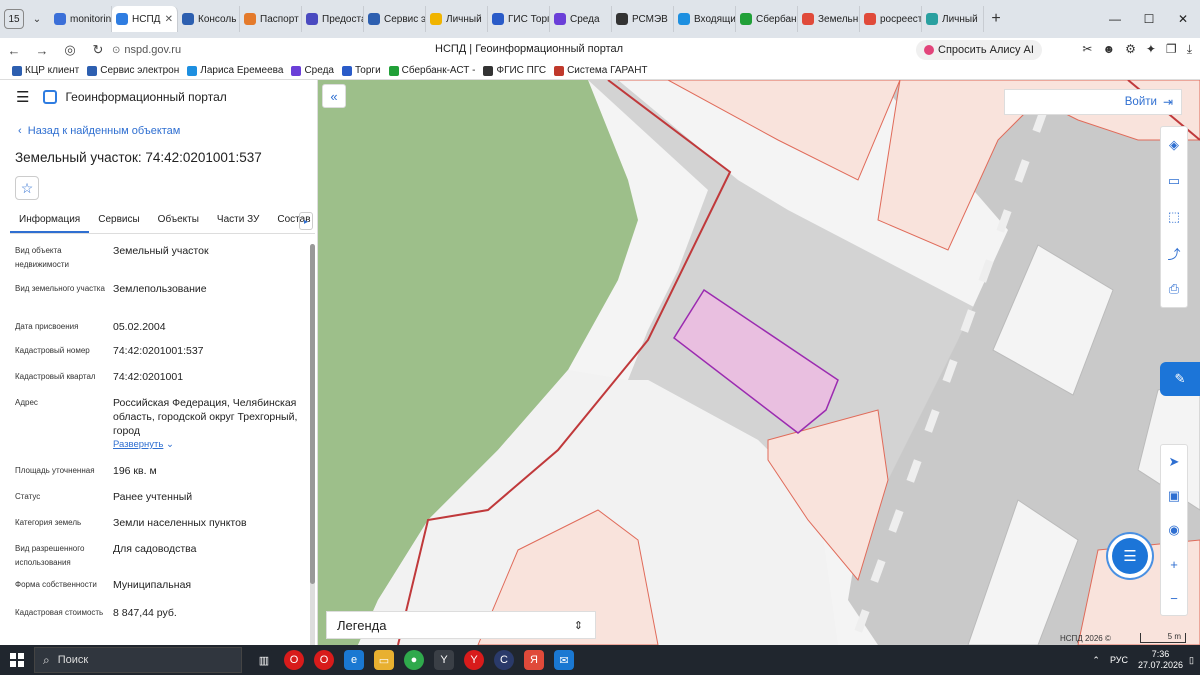  I want to click on tab-favicon-icon, so click(122, 19).